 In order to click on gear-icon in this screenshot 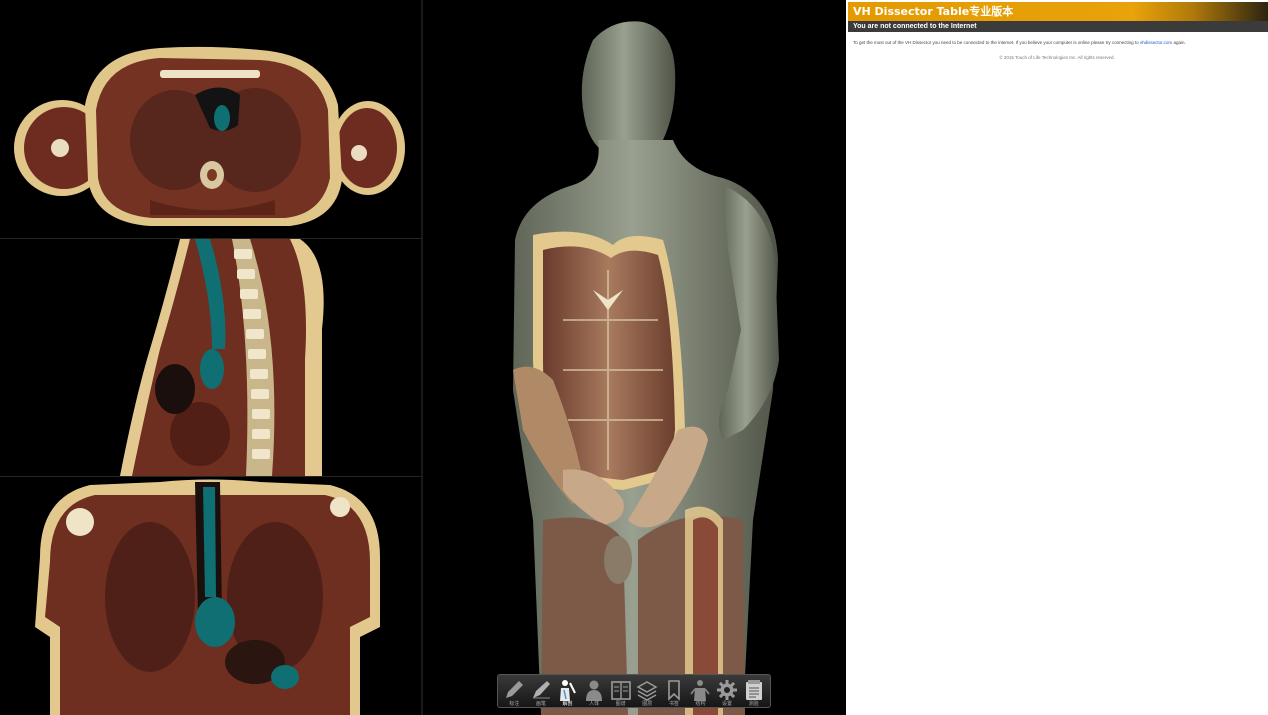, I will do `click(727, 690)`.